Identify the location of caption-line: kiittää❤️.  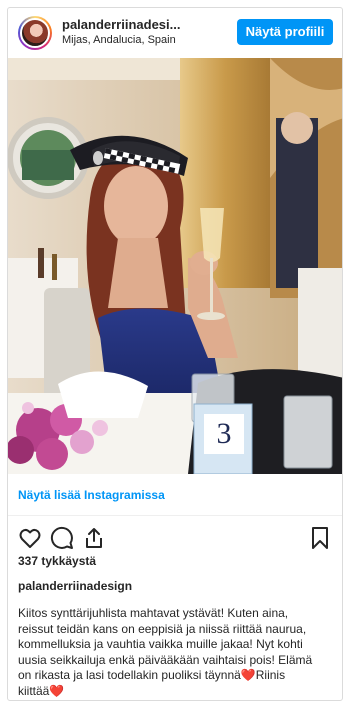
(41, 690).